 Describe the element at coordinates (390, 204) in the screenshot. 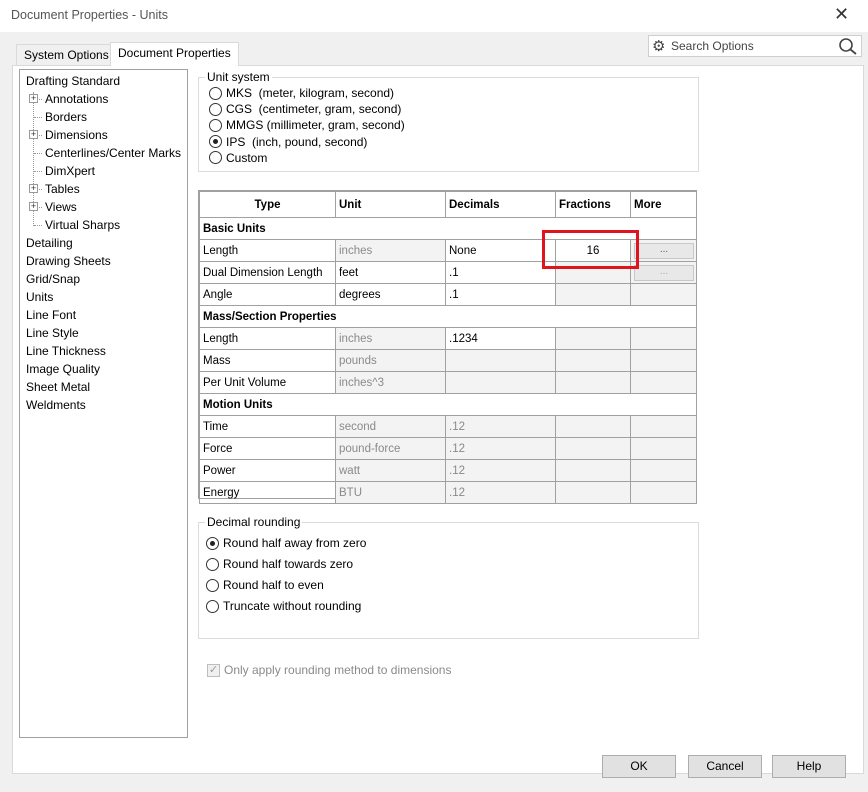

I see `column-header: Unit` at that location.